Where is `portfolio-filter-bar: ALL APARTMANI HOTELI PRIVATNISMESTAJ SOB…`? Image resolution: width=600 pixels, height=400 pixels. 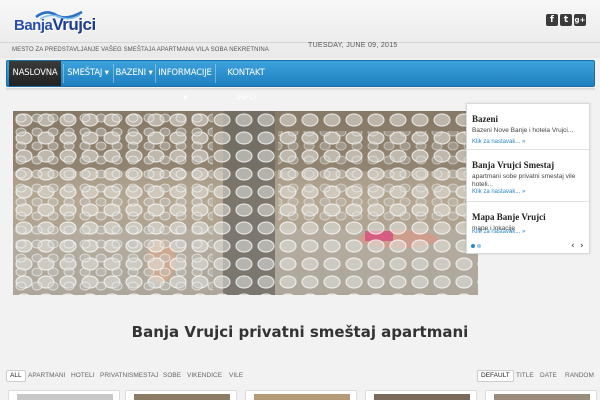 portfolio-filter-bar: ALL APARTMANI HOTELI PRIVATNISMESTAJ SOB… is located at coordinates (300, 377).